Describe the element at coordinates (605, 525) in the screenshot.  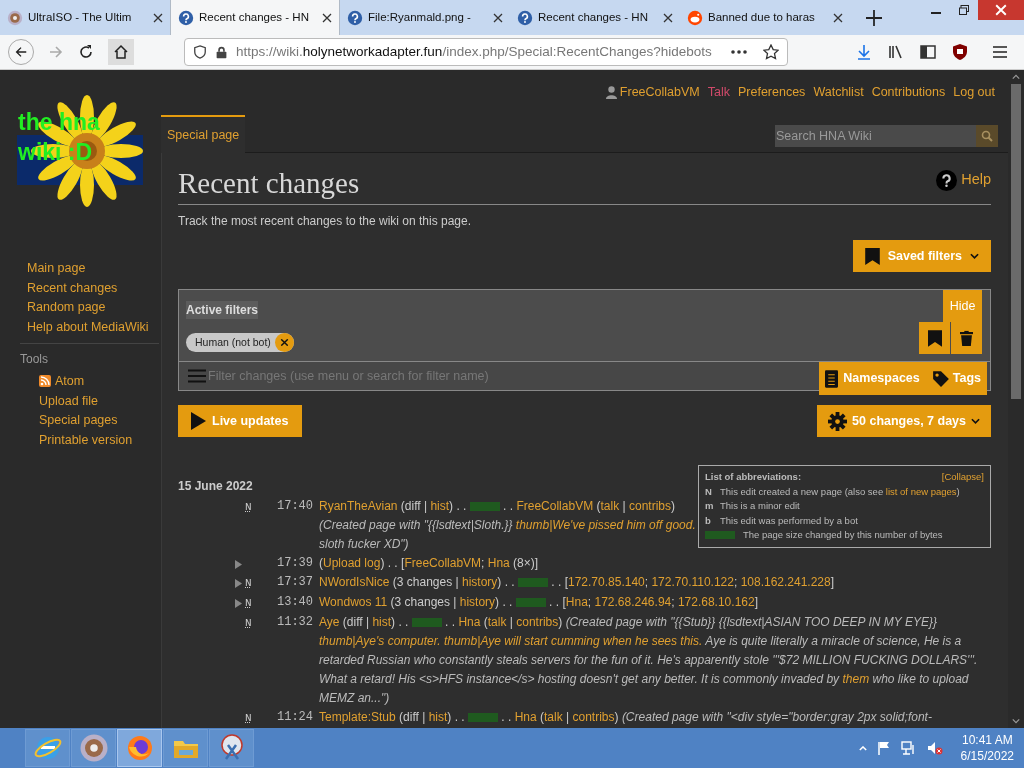
I see `summary-link: thumb|We've pissed him off good.` at that location.